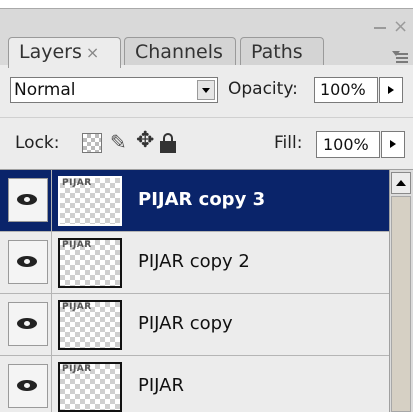 This screenshot has height=412, width=413. What do you see at coordinates (206, 143) in the screenshot?
I see `lock-bar: Lock: ✎ ✥ Fill: 100%` at bounding box center [206, 143].